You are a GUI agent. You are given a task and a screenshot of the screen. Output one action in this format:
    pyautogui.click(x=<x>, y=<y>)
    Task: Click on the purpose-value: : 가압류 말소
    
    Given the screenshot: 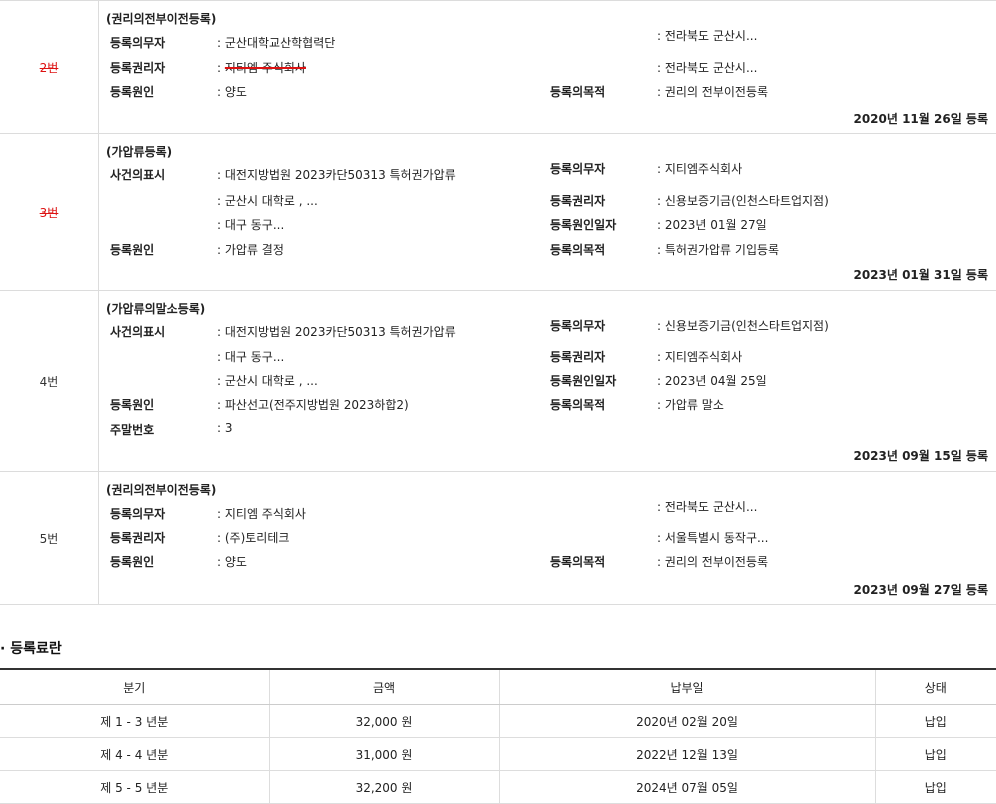 What is the action you would take?
    pyautogui.click(x=690, y=405)
    